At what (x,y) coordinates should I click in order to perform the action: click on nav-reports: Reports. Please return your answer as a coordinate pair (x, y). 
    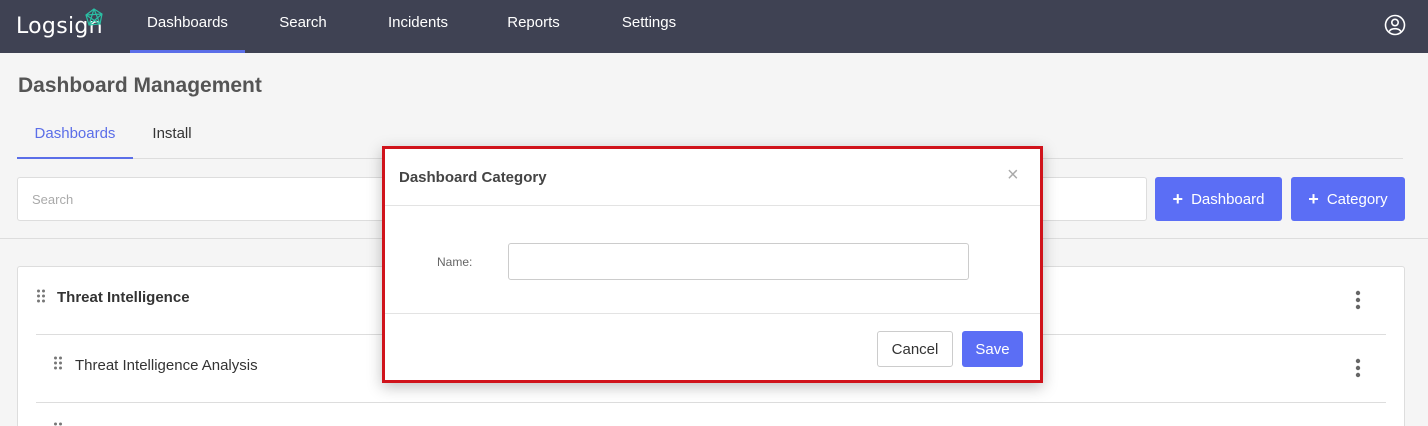
    Looking at the image, I should click on (533, 26).